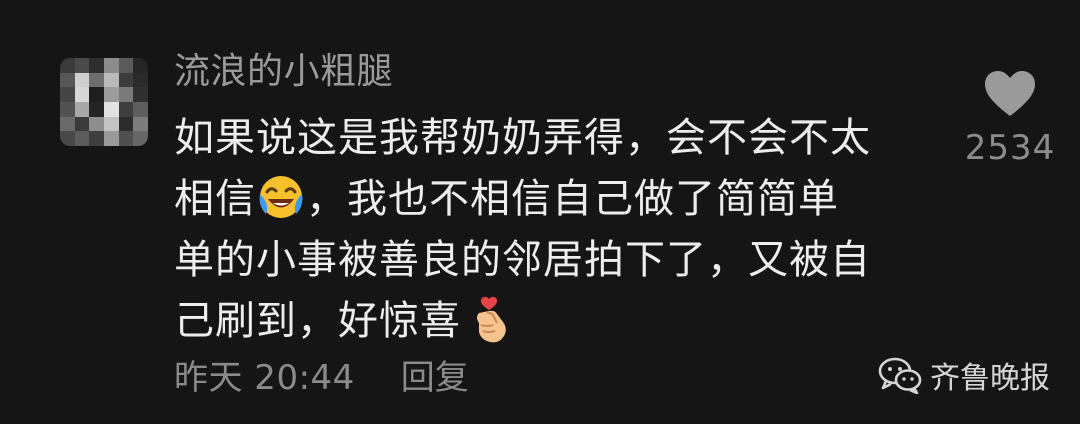 The image size is (1080, 424). I want to click on avatar, so click(104, 102).